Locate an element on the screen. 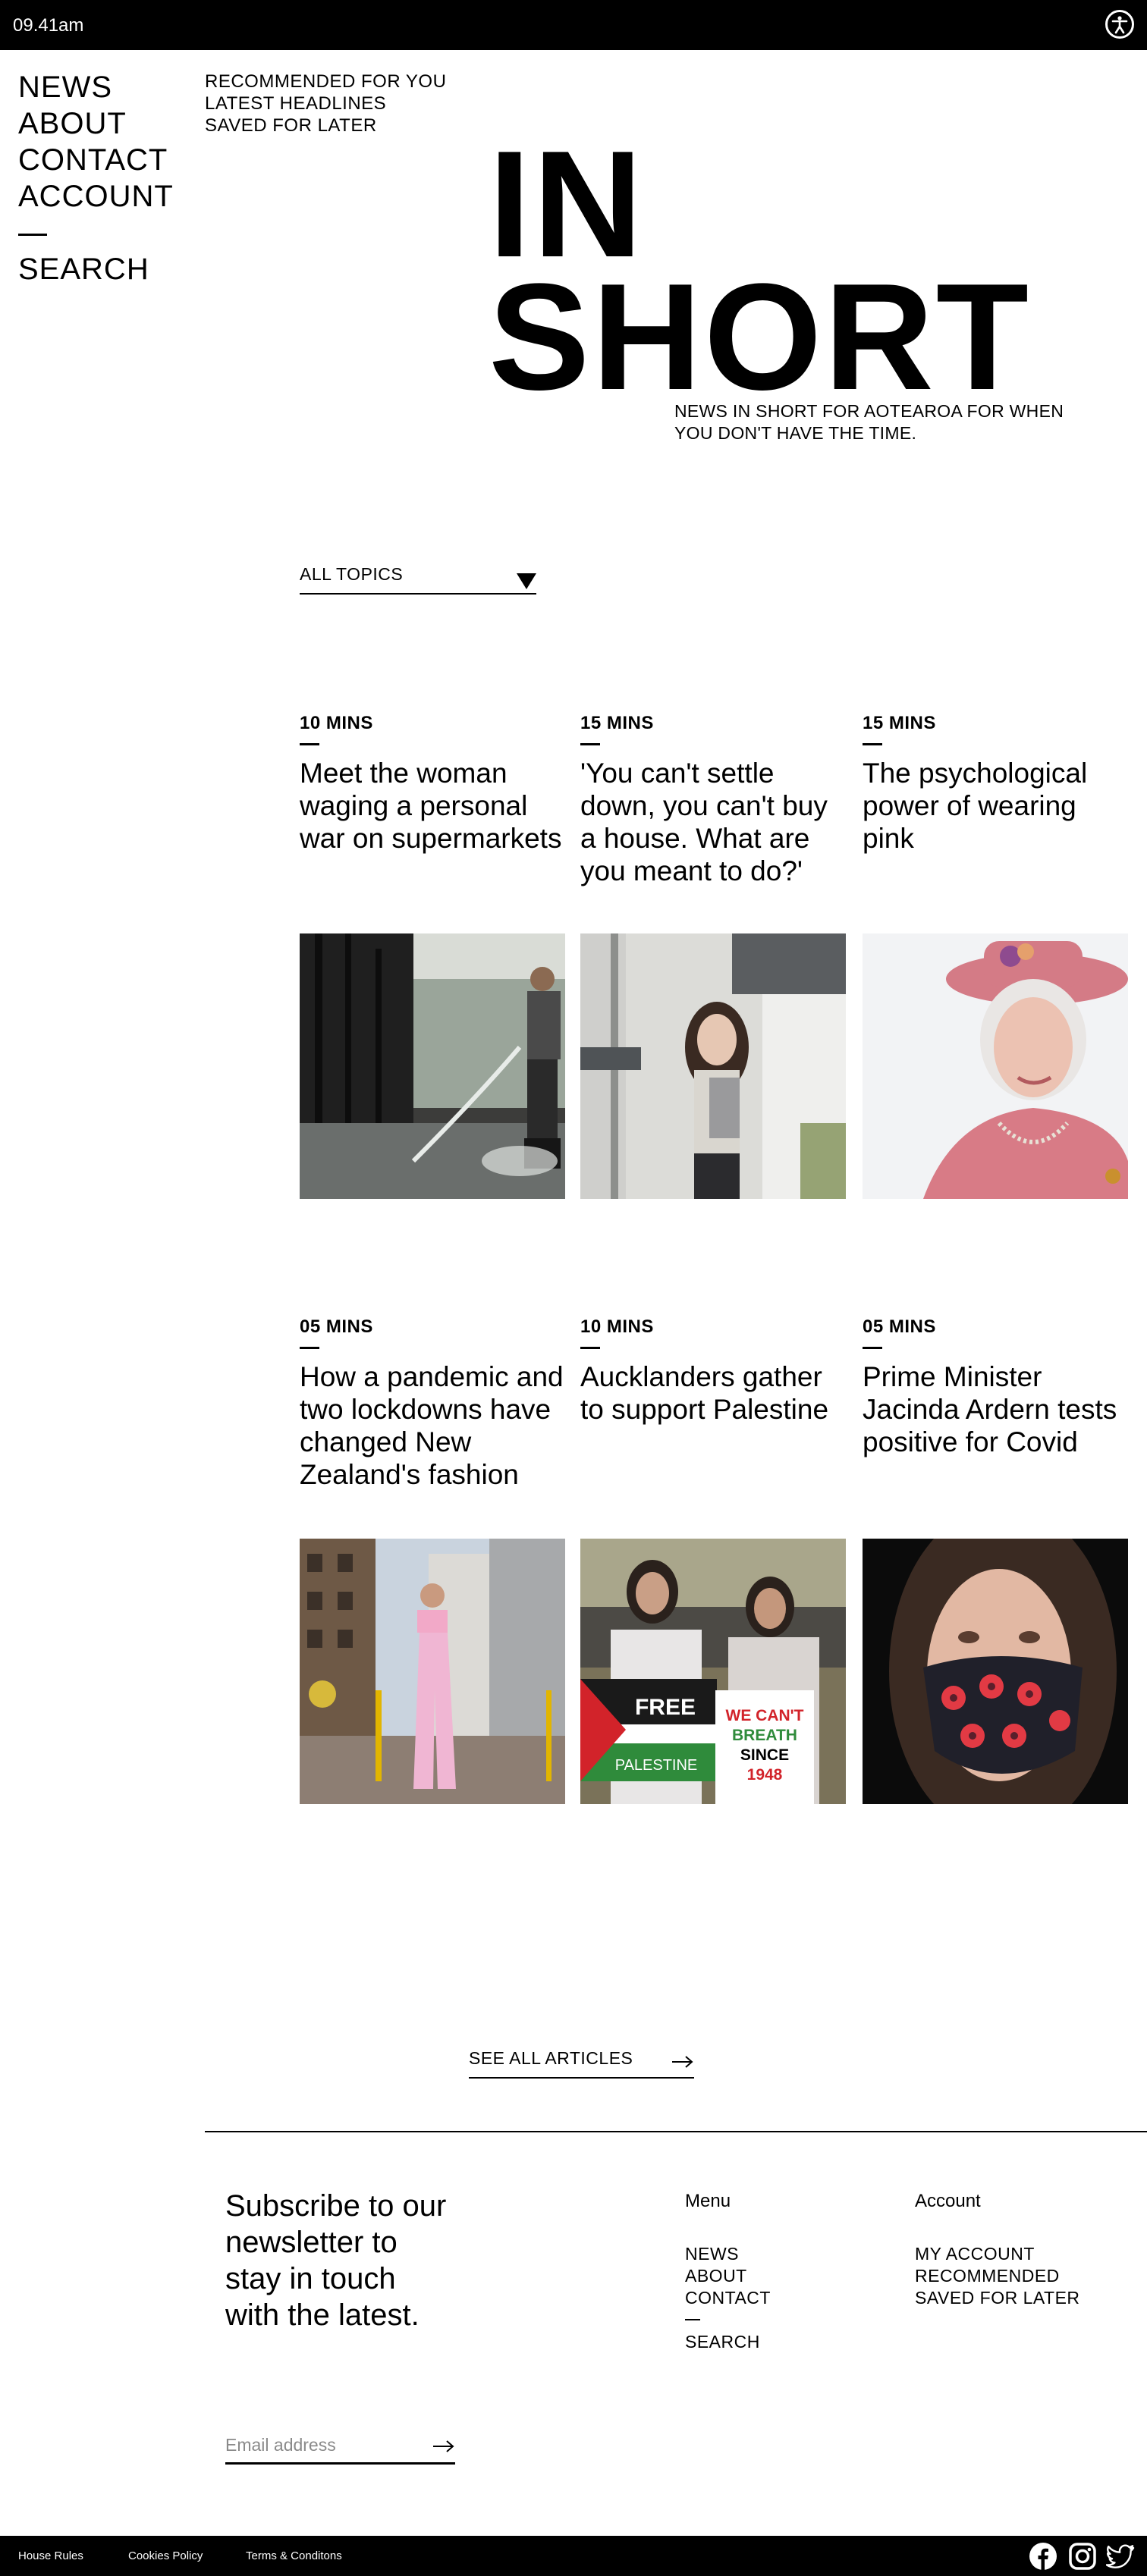  footer-divider is located at coordinates (676, 2131).